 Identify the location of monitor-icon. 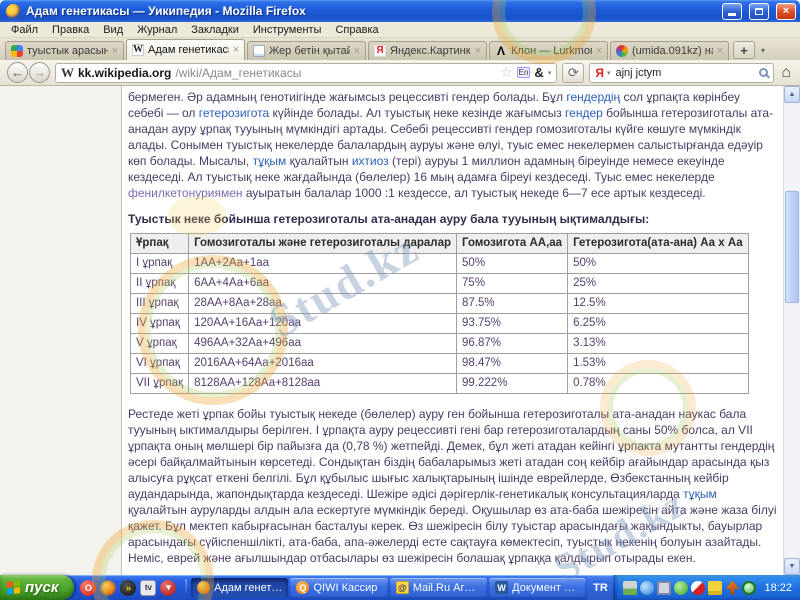
(664, 587).